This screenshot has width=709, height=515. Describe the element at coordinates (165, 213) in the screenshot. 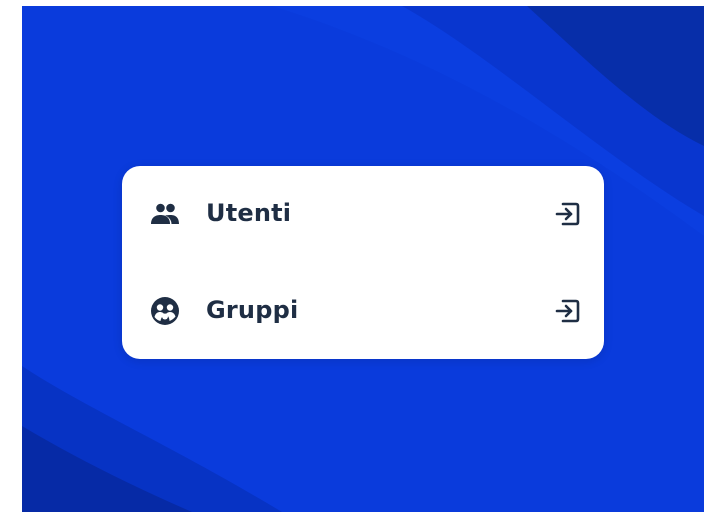

I see `users-icon` at that location.